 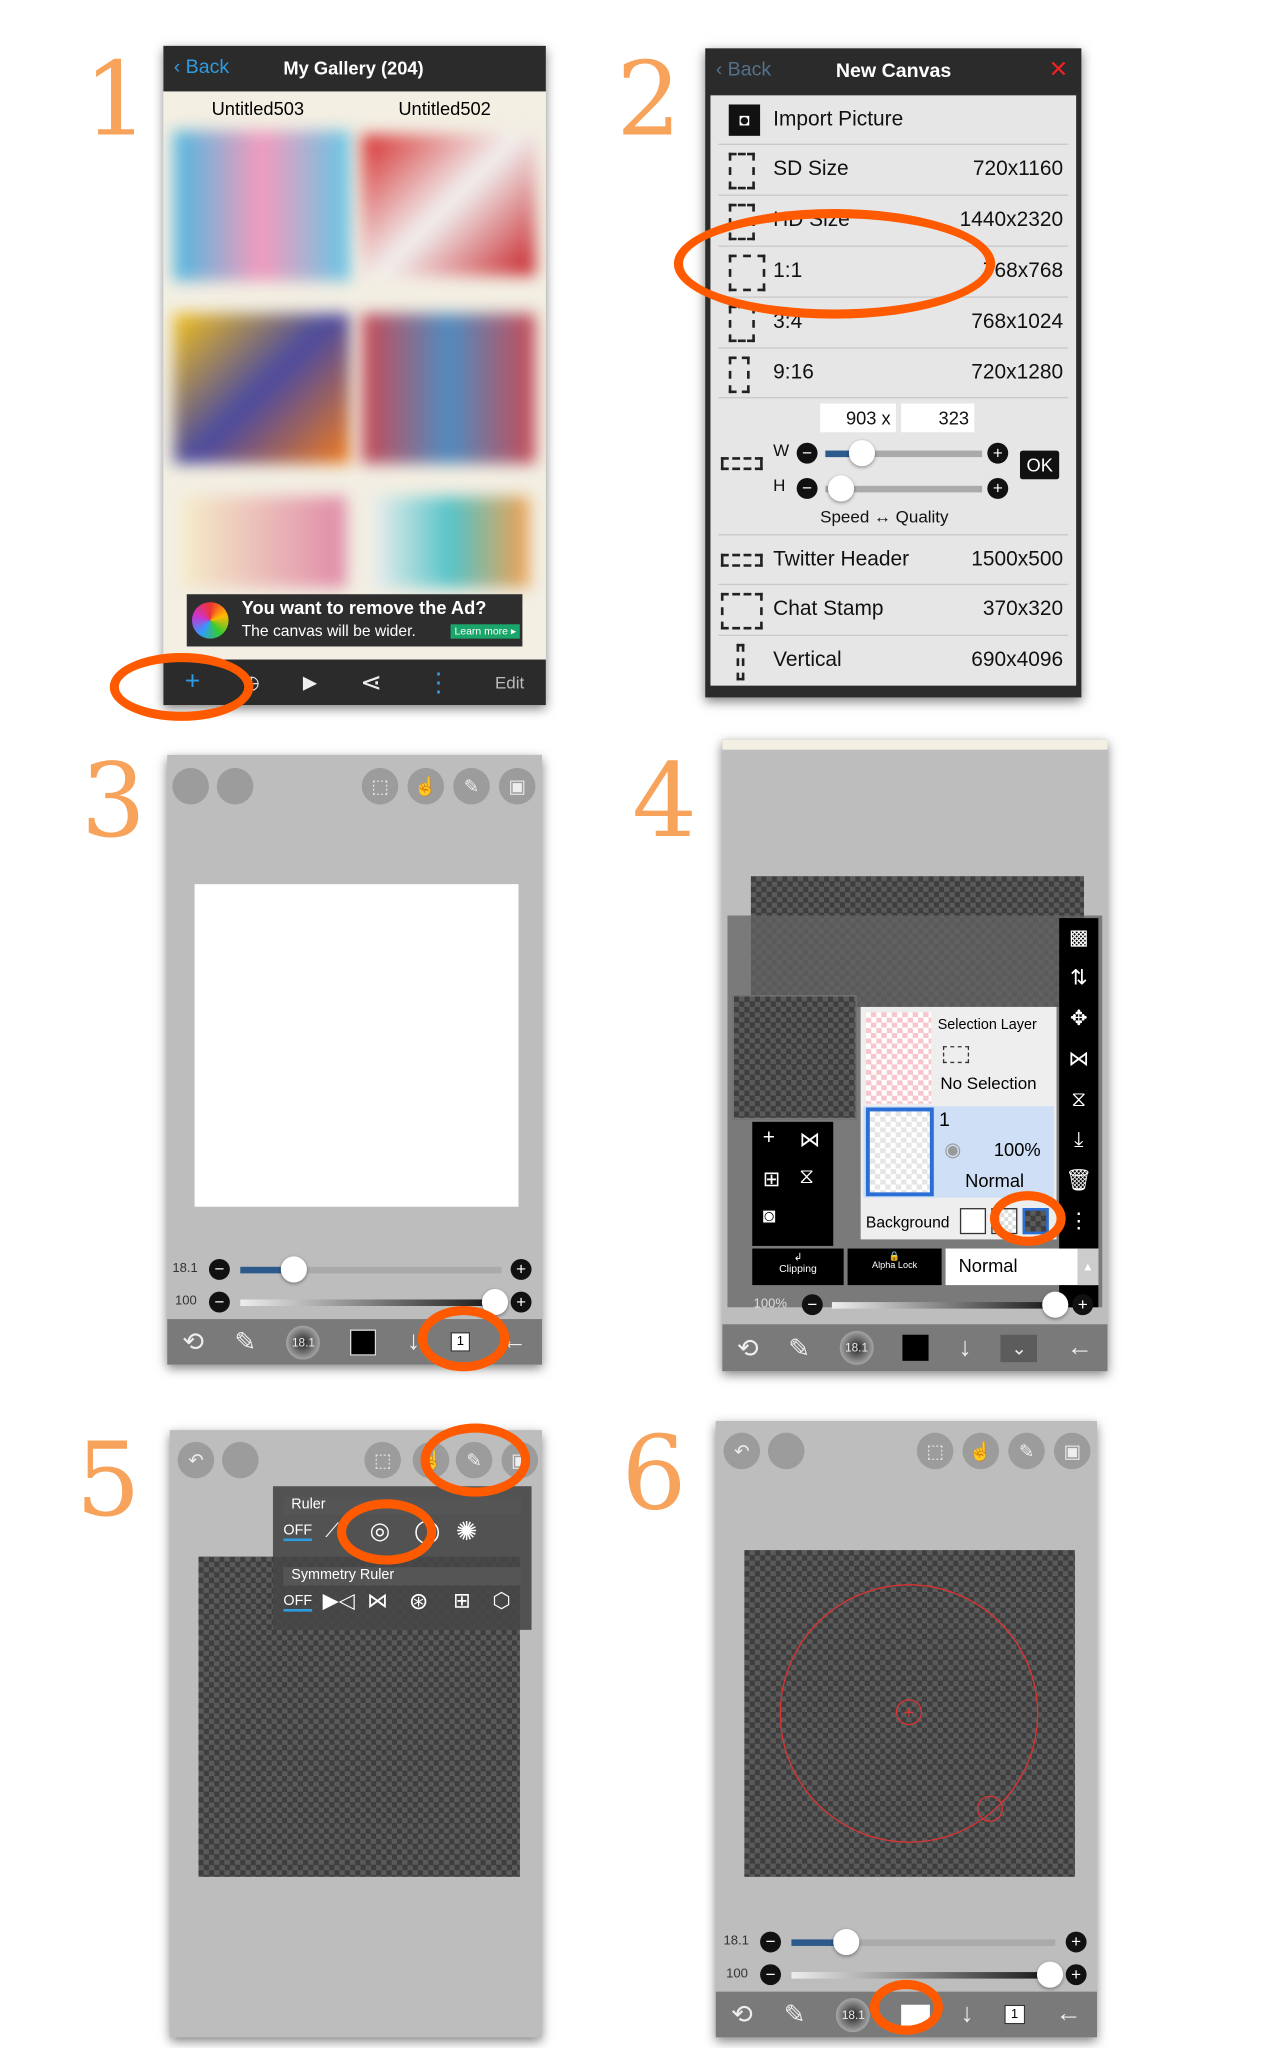 I want to click on width-input: 903 x, so click(x=858, y=418).